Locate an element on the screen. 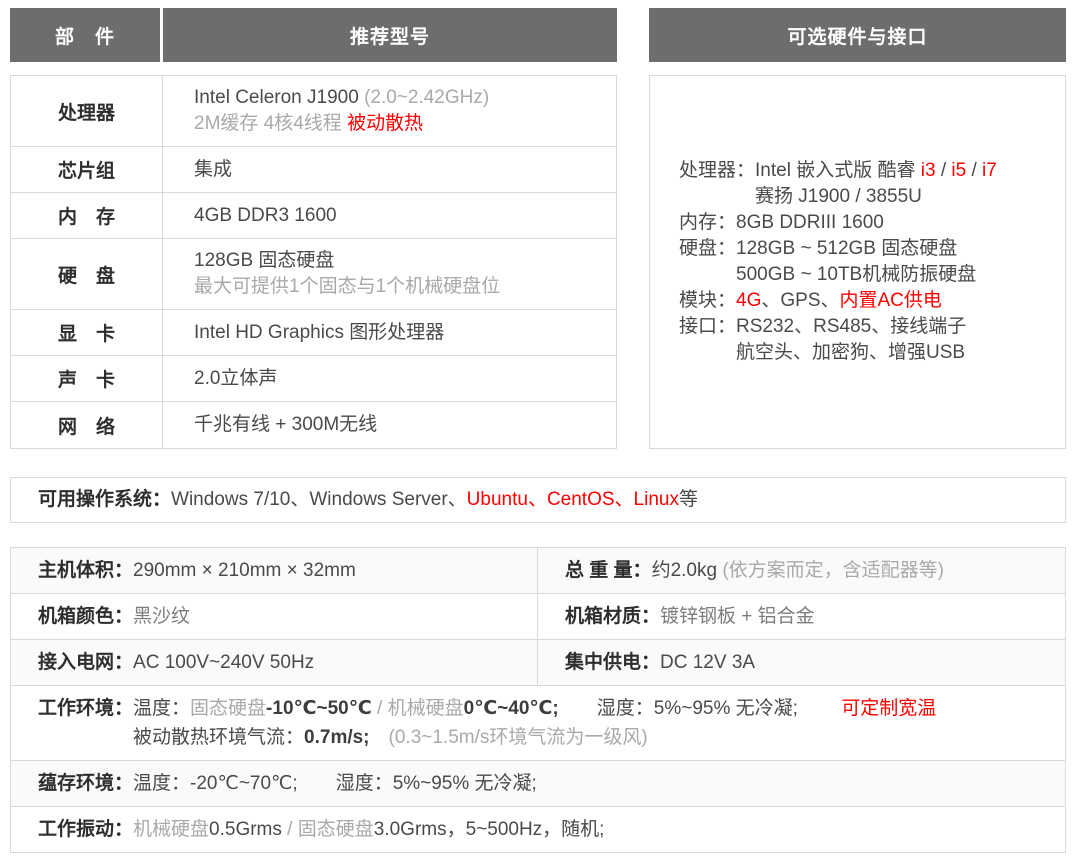 The image size is (1074, 857). text-segment: 8GB DDRIII 1600 is located at coordinates (810, 222).